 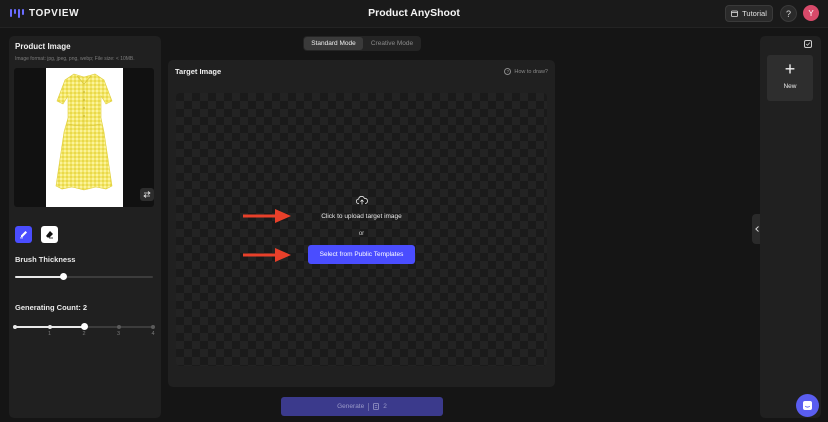 I want to click on arrow-templates-icon, so click(x=267, y=255).